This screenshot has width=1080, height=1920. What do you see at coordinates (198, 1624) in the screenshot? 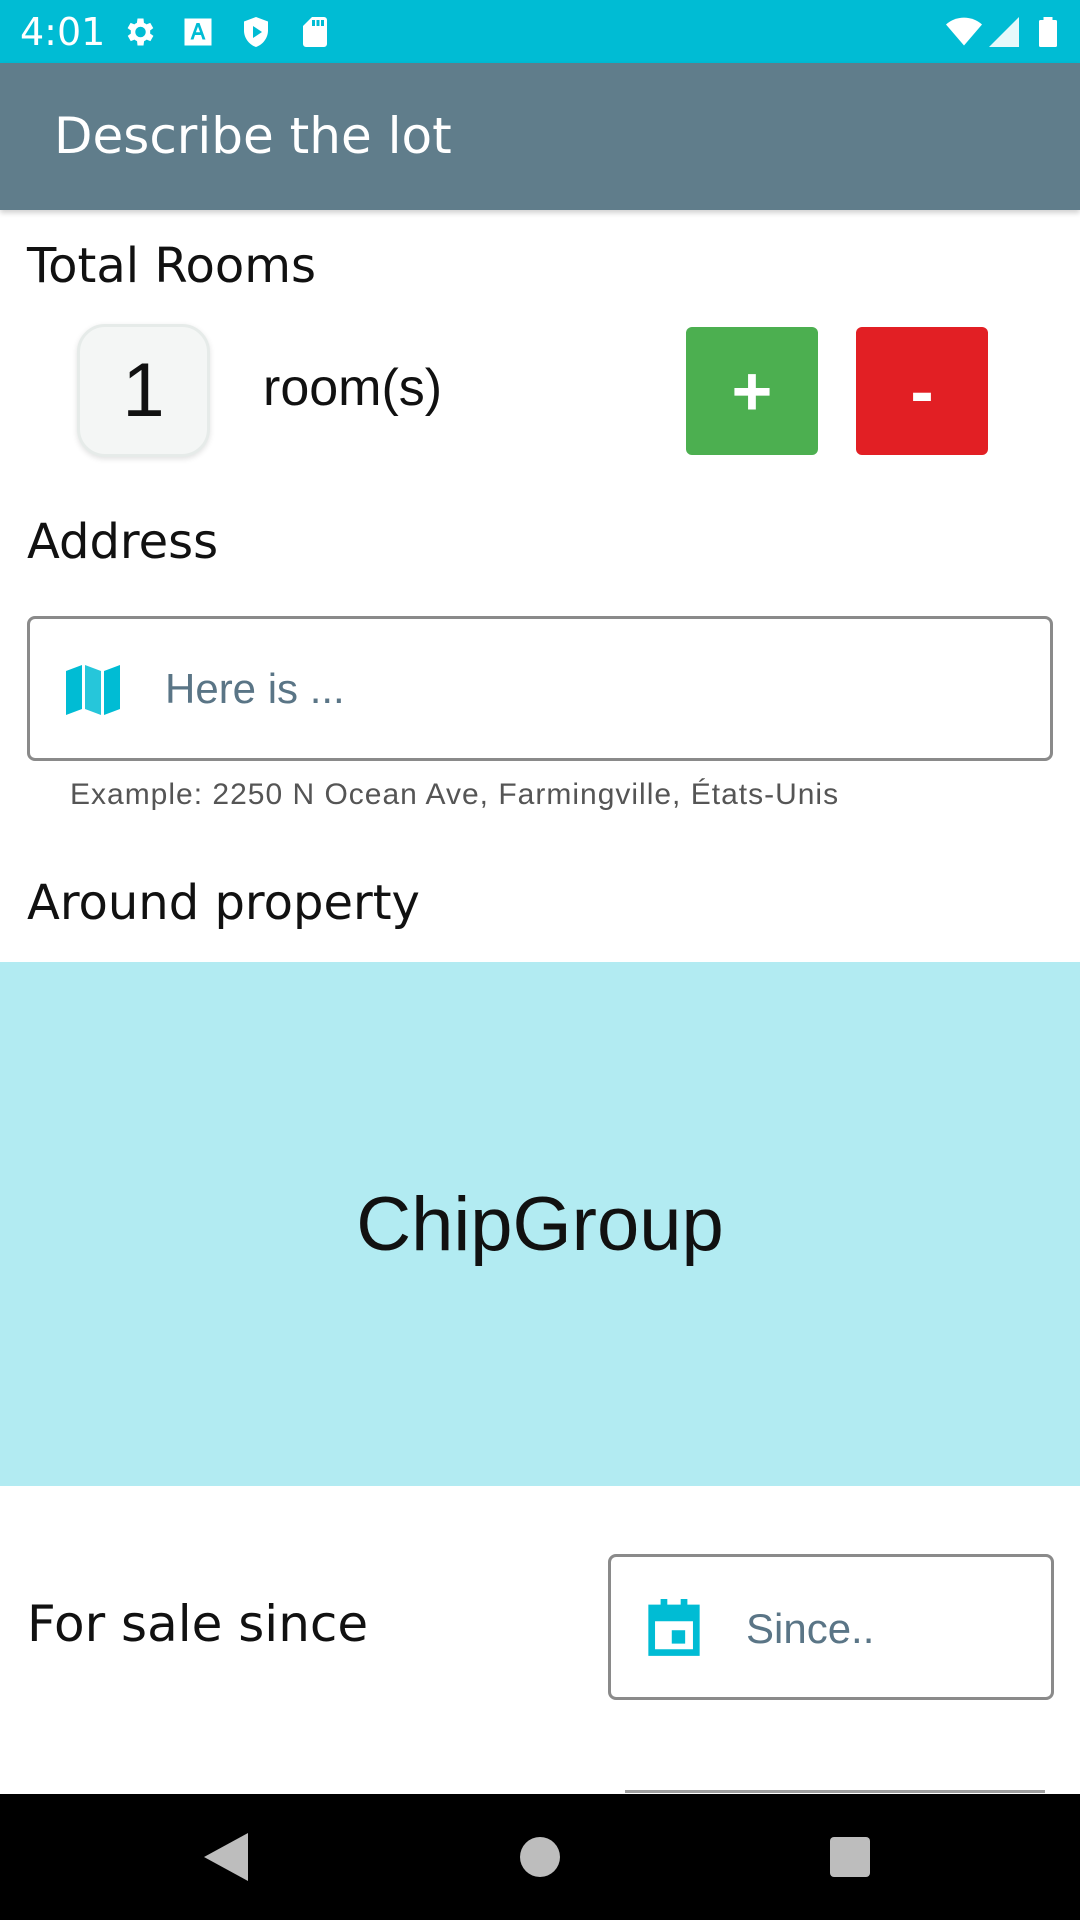
I see `for-sale-since-label: For sale since` at bounding box center [198, 1624].